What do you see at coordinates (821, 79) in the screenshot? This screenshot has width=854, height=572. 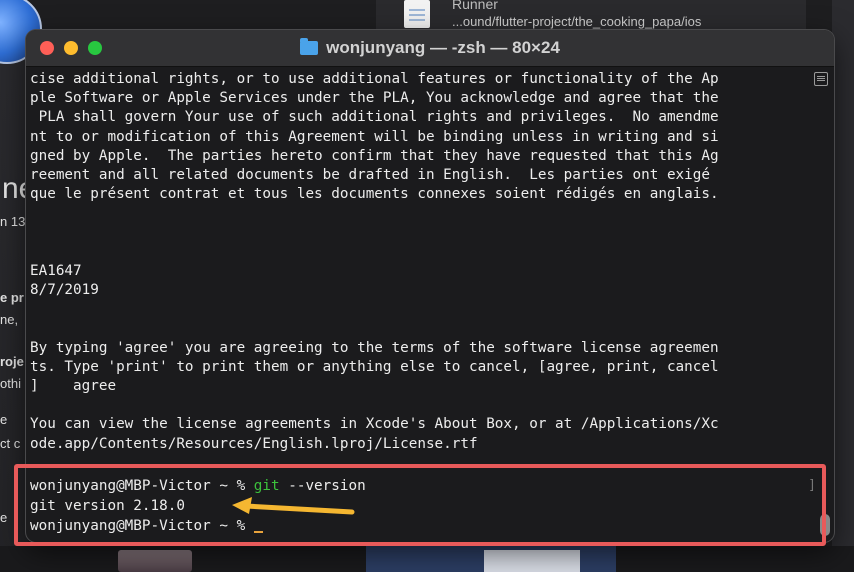 I see `marks-icon` at bounding box center [821, 79].